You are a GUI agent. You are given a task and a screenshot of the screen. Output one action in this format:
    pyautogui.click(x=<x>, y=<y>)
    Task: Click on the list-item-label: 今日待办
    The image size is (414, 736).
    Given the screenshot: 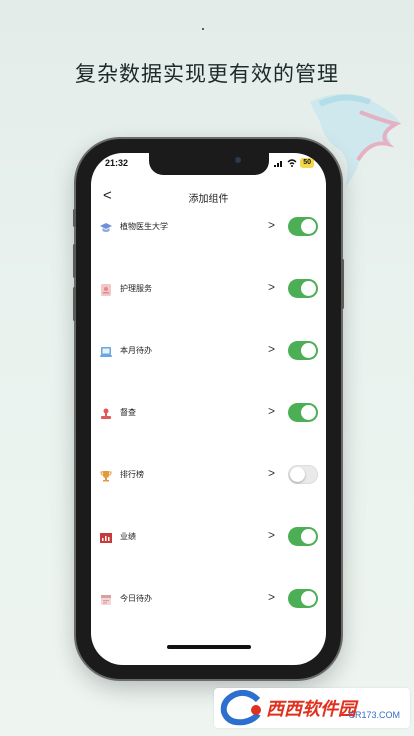 What is the action you would take?
    pyautogui.click(x=136, y=598)
    